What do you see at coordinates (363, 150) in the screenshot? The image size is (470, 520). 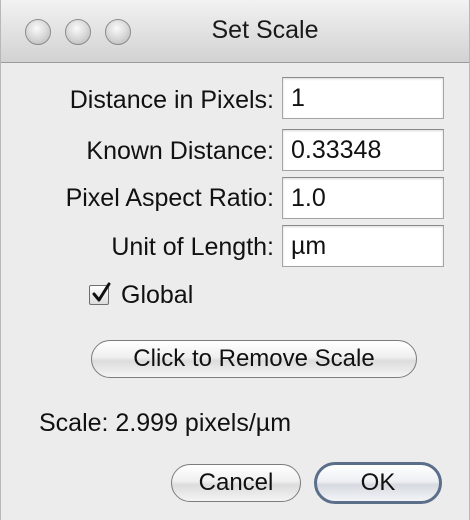 I see `known-distance-field: 0.33348` at bounding box center [363, 150].